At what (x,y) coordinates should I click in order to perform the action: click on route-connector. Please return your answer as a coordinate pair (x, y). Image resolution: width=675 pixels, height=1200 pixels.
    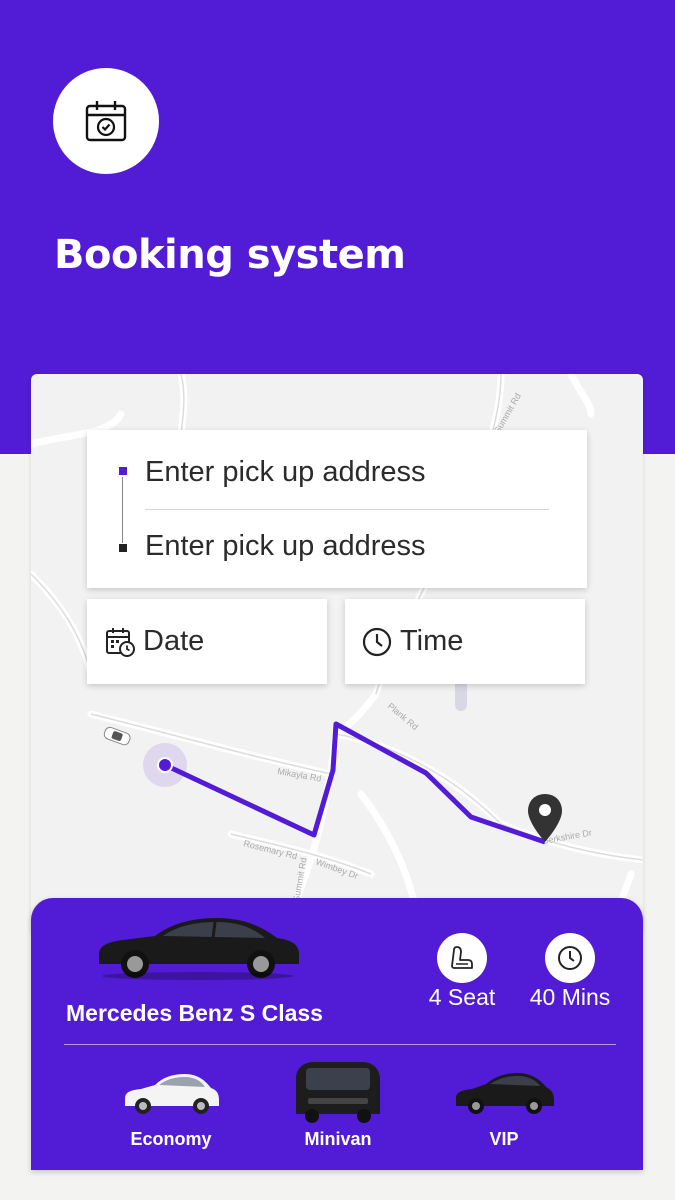
    Looking at the image, I should click on (122, 510).